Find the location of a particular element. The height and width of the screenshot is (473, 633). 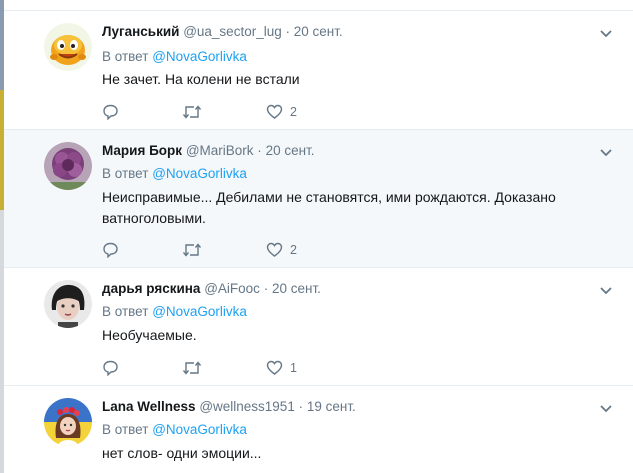

user-handle: @AiFooc is located at coordinates (232, 288).